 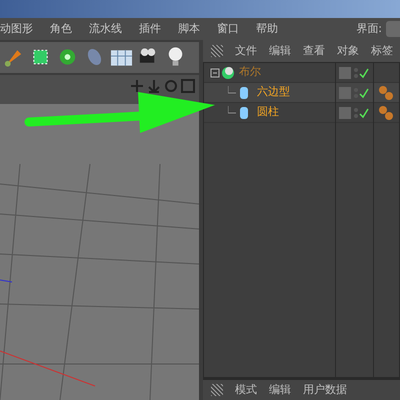 What do you see at coordinates (348, 51) in the screenshot?
I see `menu-item: 对象` at bounding box center [348, 51].